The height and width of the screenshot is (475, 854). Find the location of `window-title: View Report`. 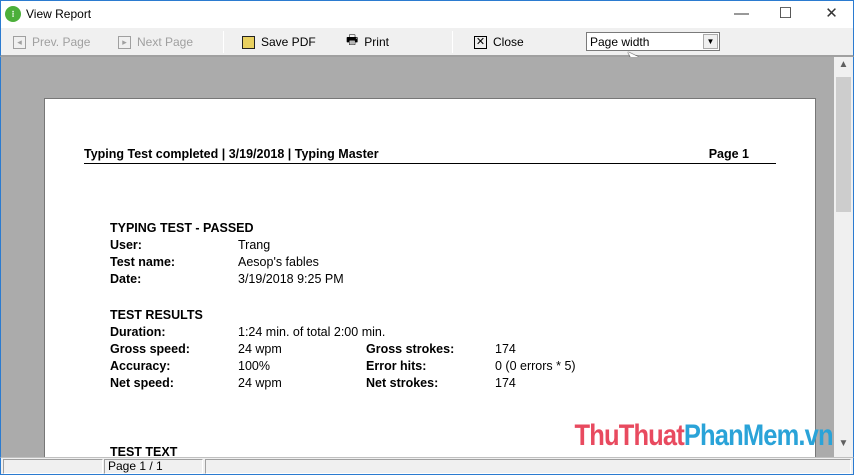

window-title: View Report is located at coordinates (59, 14).